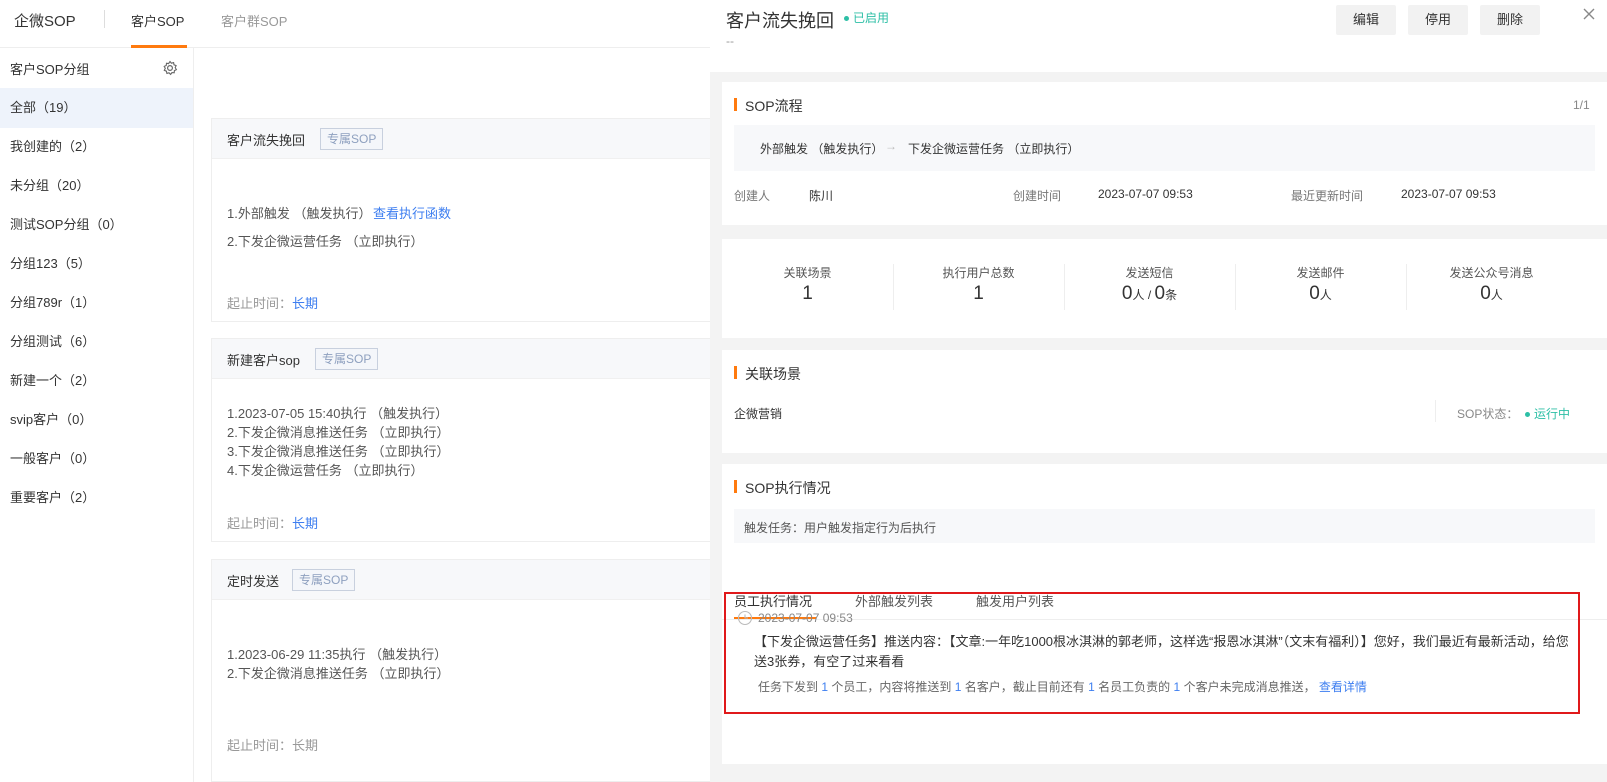 The image size is (1607, 782). Describe the element at coordinates (97, 69) in the screenshot. I see `sidebar-header: 客户SOP分组` at that location.